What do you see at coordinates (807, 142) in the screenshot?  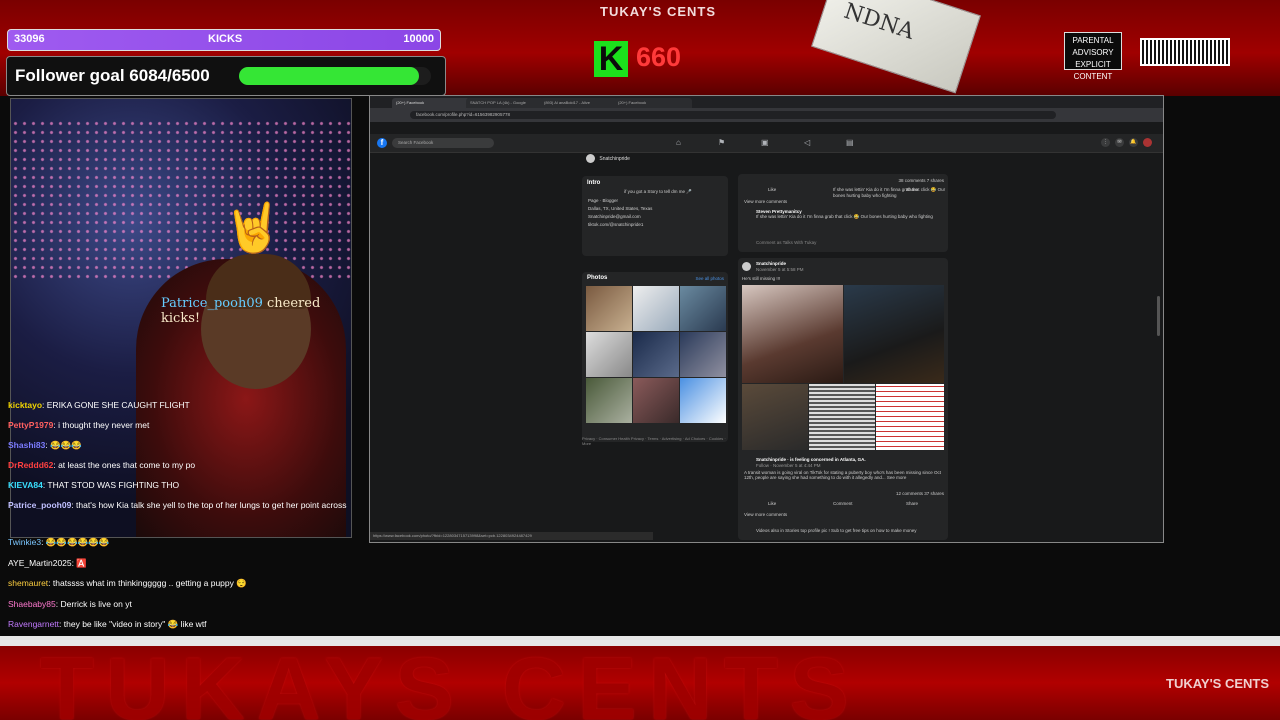 I see `megaphone-icon: ◁` at bounding box center [807, 142].